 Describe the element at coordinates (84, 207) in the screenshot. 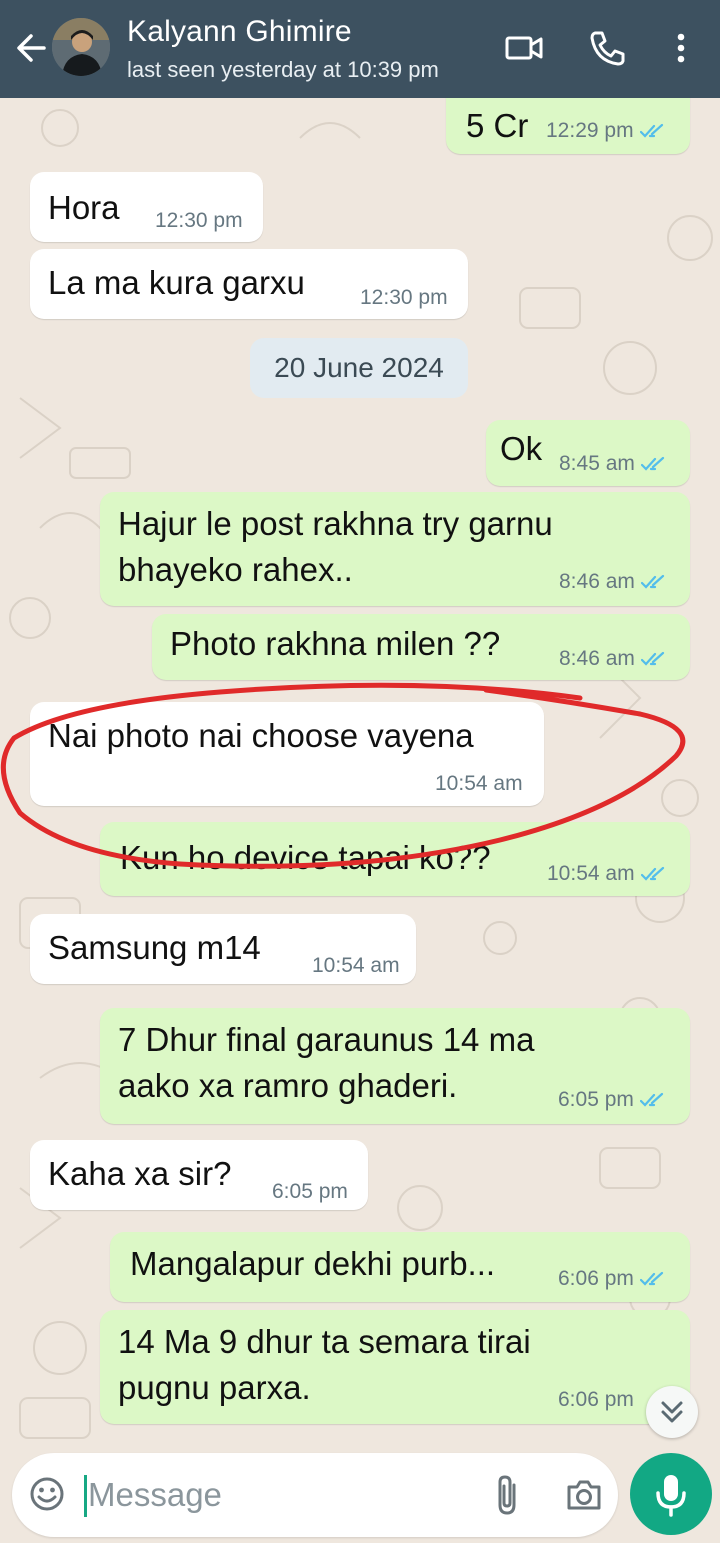

I see `message-text: Hora` at that location.